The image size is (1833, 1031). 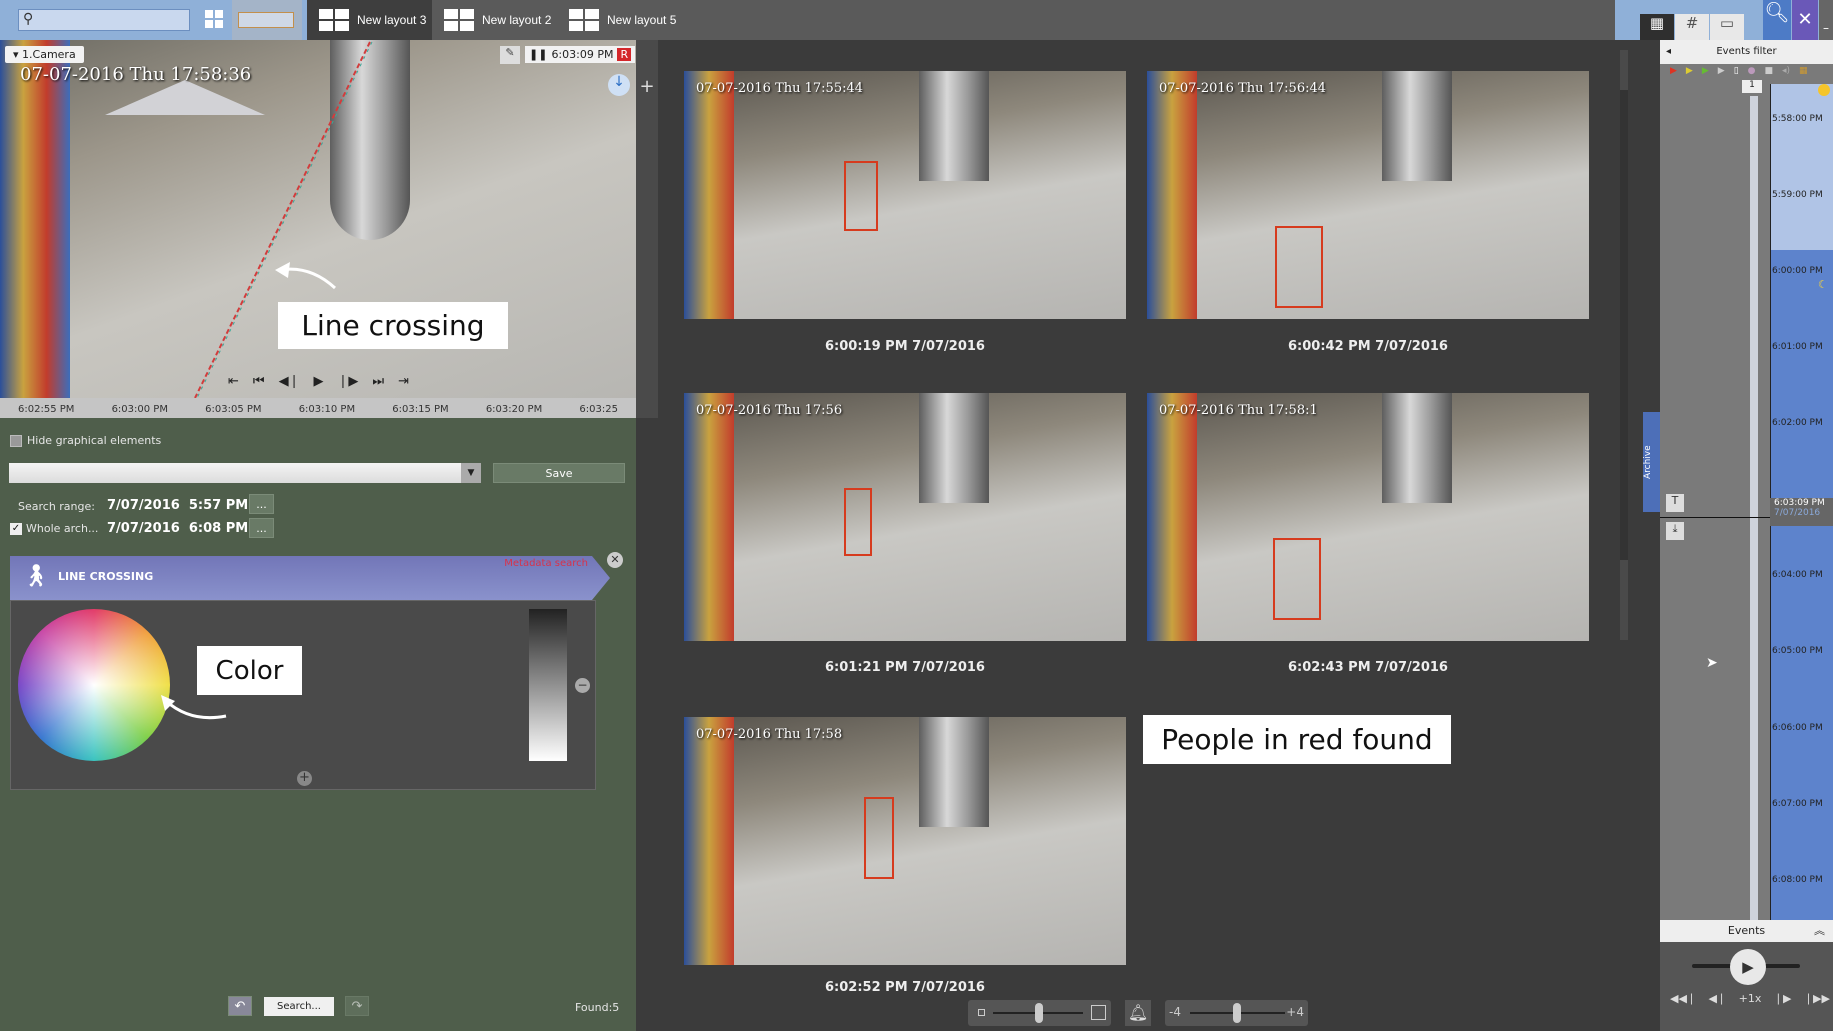 What do you see at coordinates (559, 473) in the screenshot?
I see `save-button: Save` at bounding box center [559, 473].